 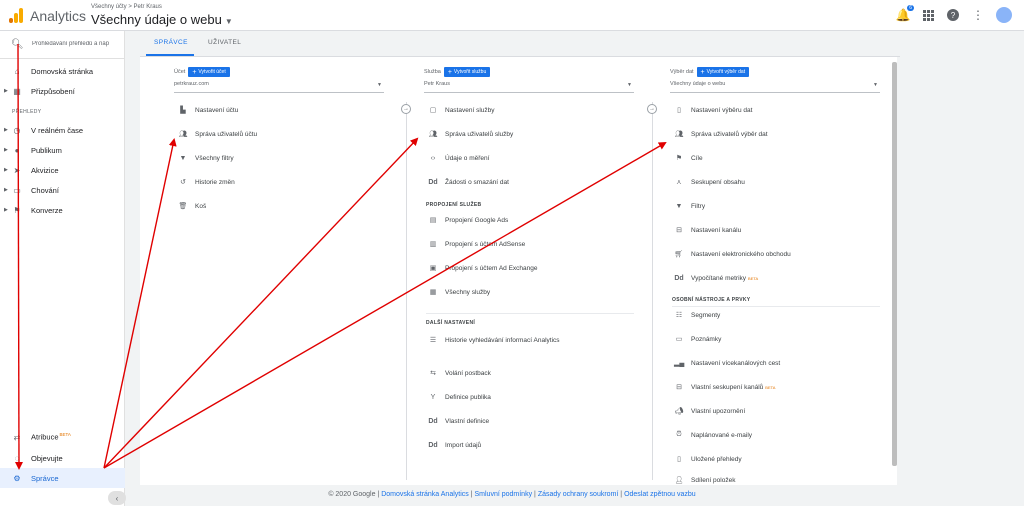 What do you see at coordinates (433, 292) in the screenshot?
I see `all-products-icon: ▦` at bounding box center [433, 292].